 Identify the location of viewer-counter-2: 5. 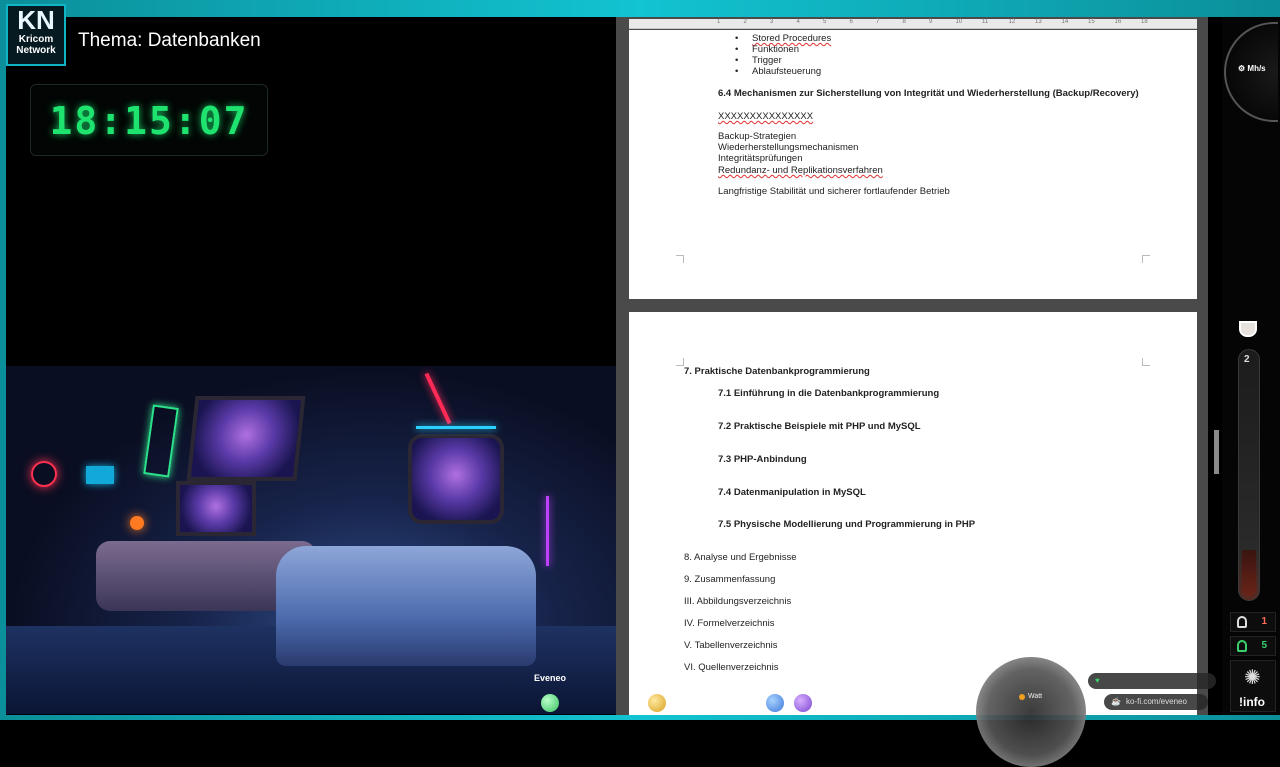
(1253, 646).